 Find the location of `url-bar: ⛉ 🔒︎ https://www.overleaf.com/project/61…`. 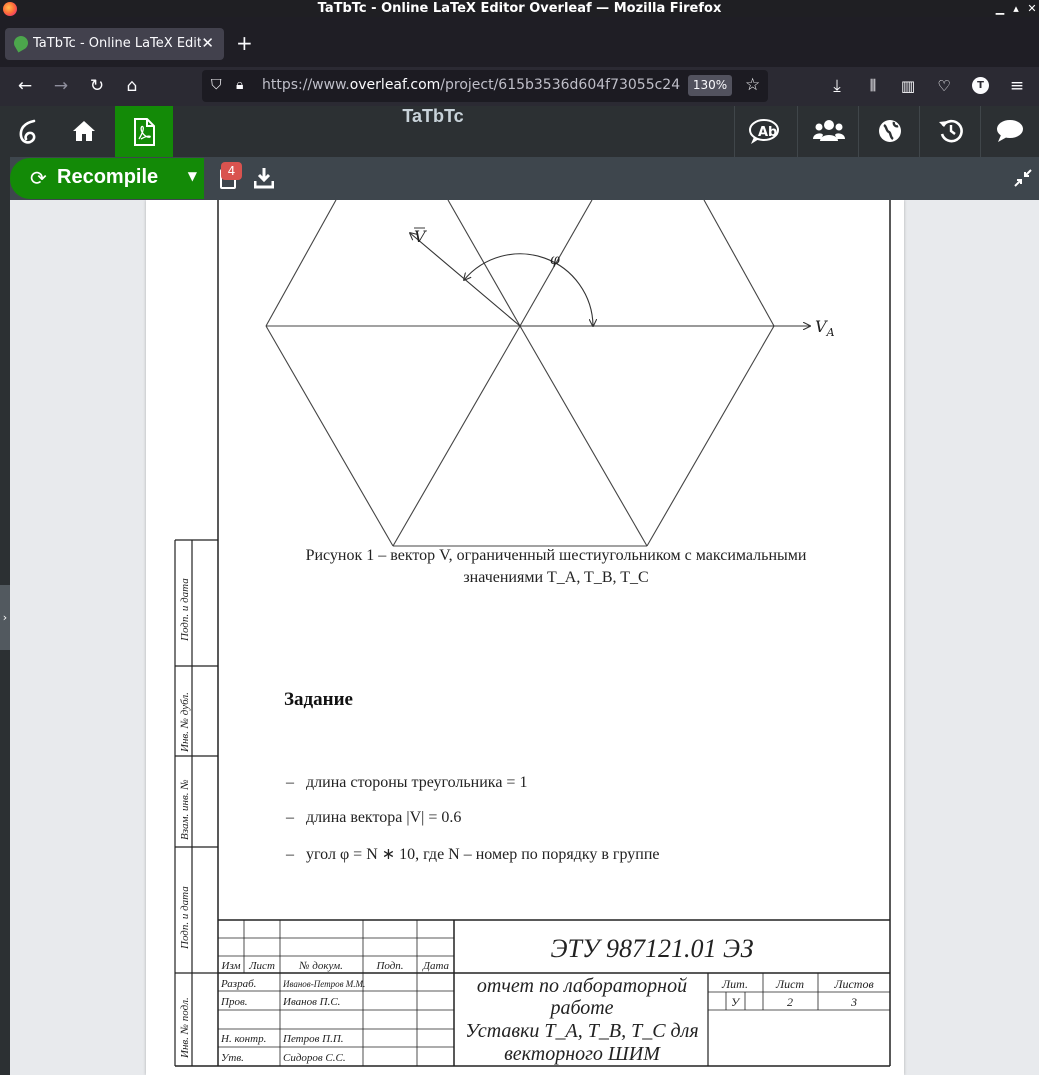

url-bar: ⛉ 🔒︎ https://www.overleaf.com/project/61… is located at coordinates (485, 86).